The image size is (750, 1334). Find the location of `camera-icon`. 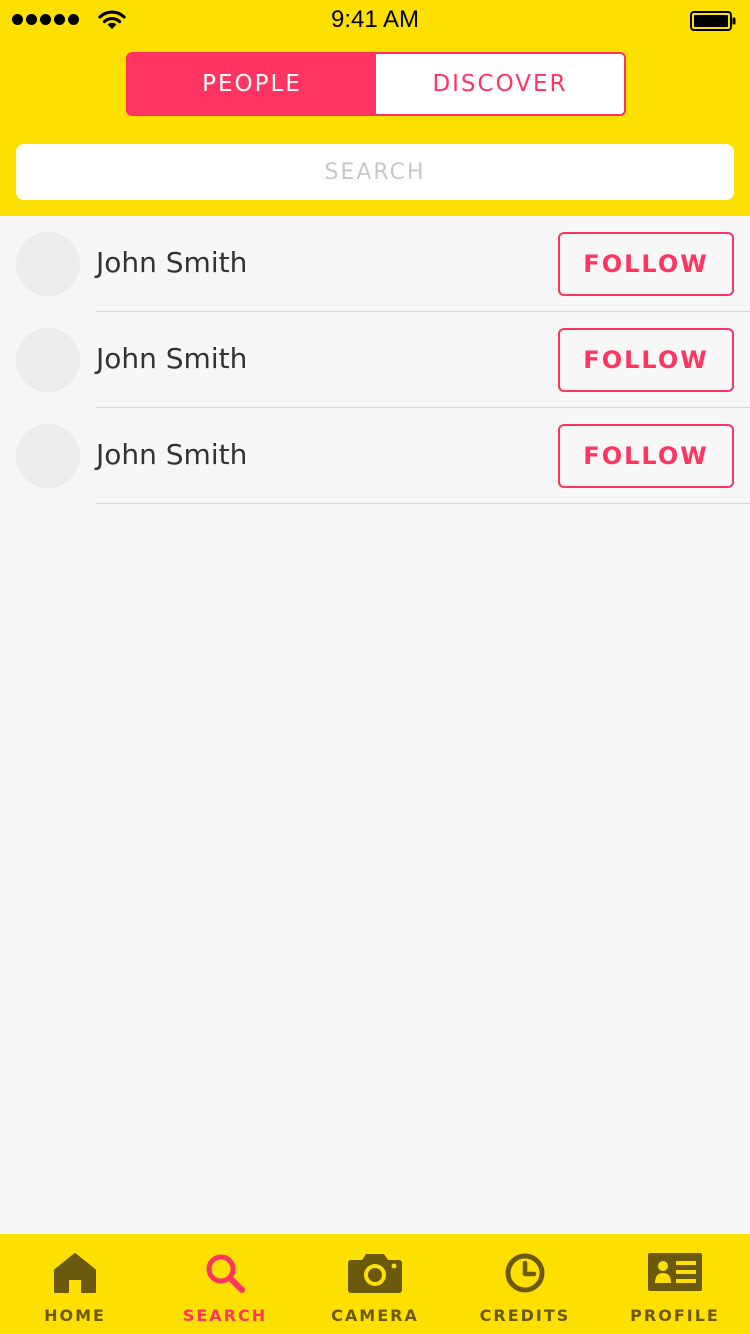

camera-icon is located at coordinates (375, 1273).